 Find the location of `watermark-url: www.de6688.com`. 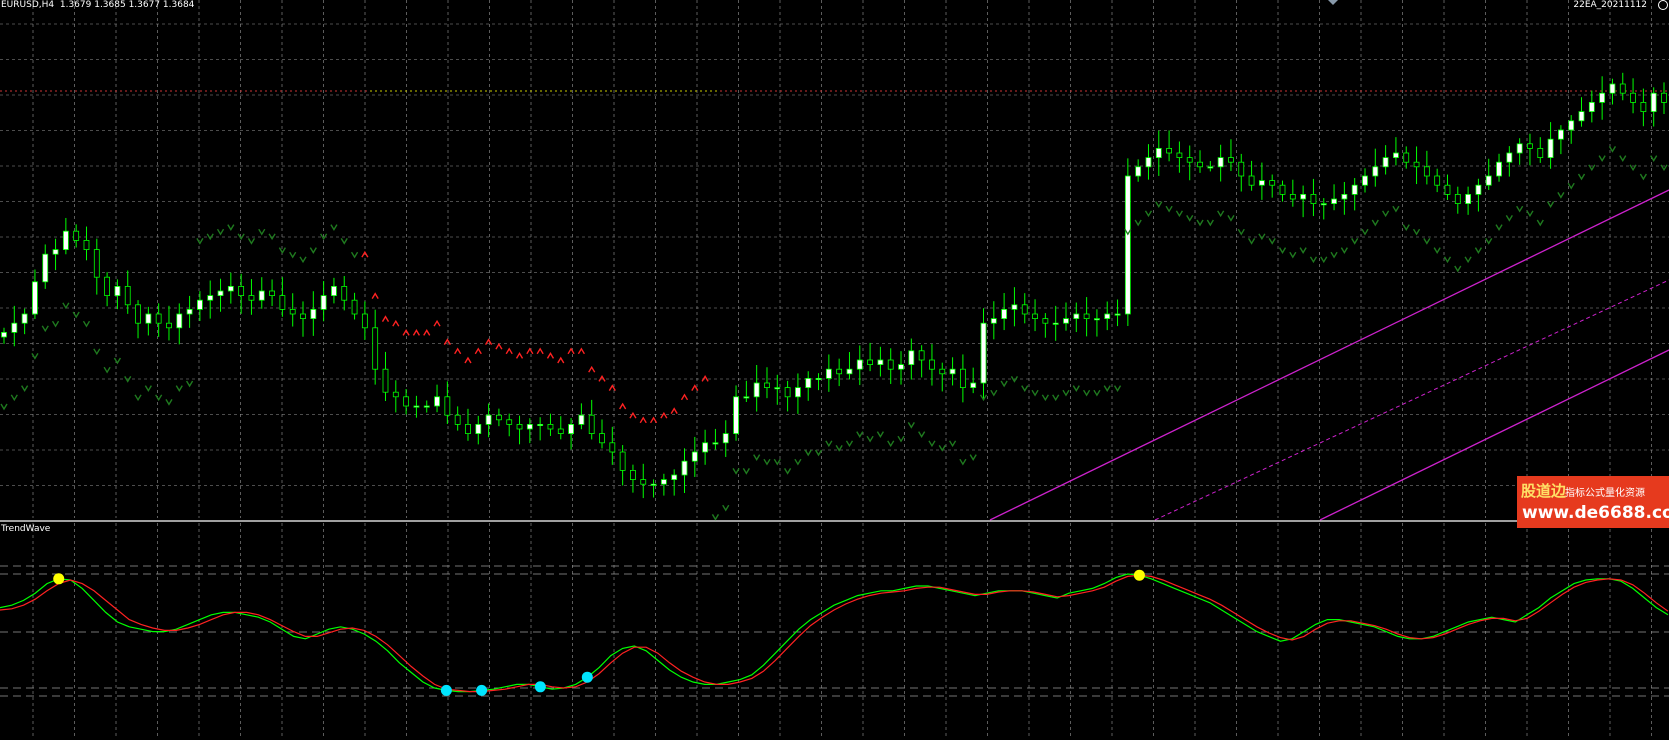

watermark-url: www.de6688.com is located at coordinates (1595, 513).